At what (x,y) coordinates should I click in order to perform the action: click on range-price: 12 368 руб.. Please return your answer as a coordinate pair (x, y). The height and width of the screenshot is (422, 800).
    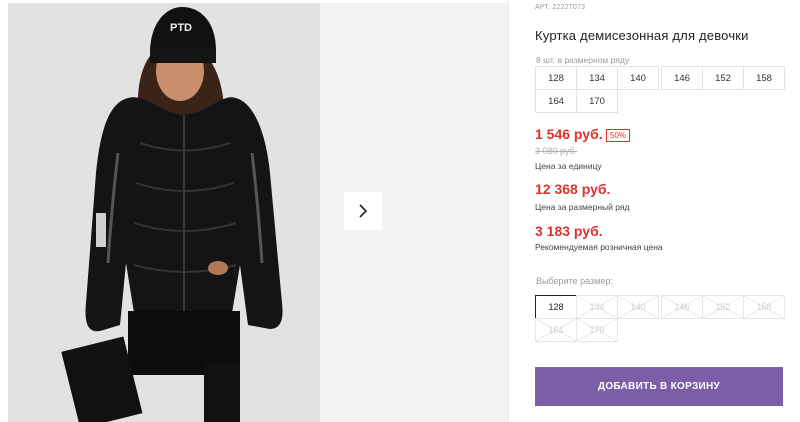
    Looking at the image, I should click on (573, 189).